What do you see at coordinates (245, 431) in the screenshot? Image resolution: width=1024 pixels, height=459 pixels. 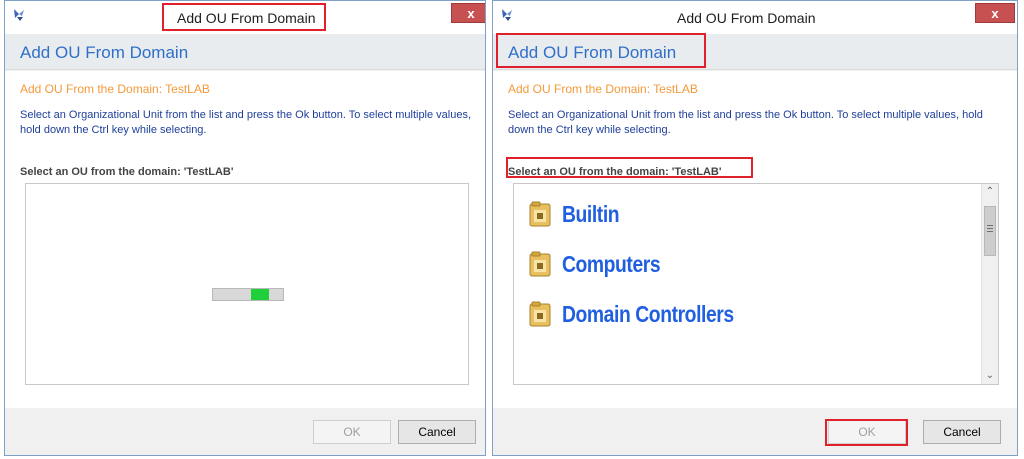 I see `left-footer: OK Cancel` at bounding box center [245, 431].